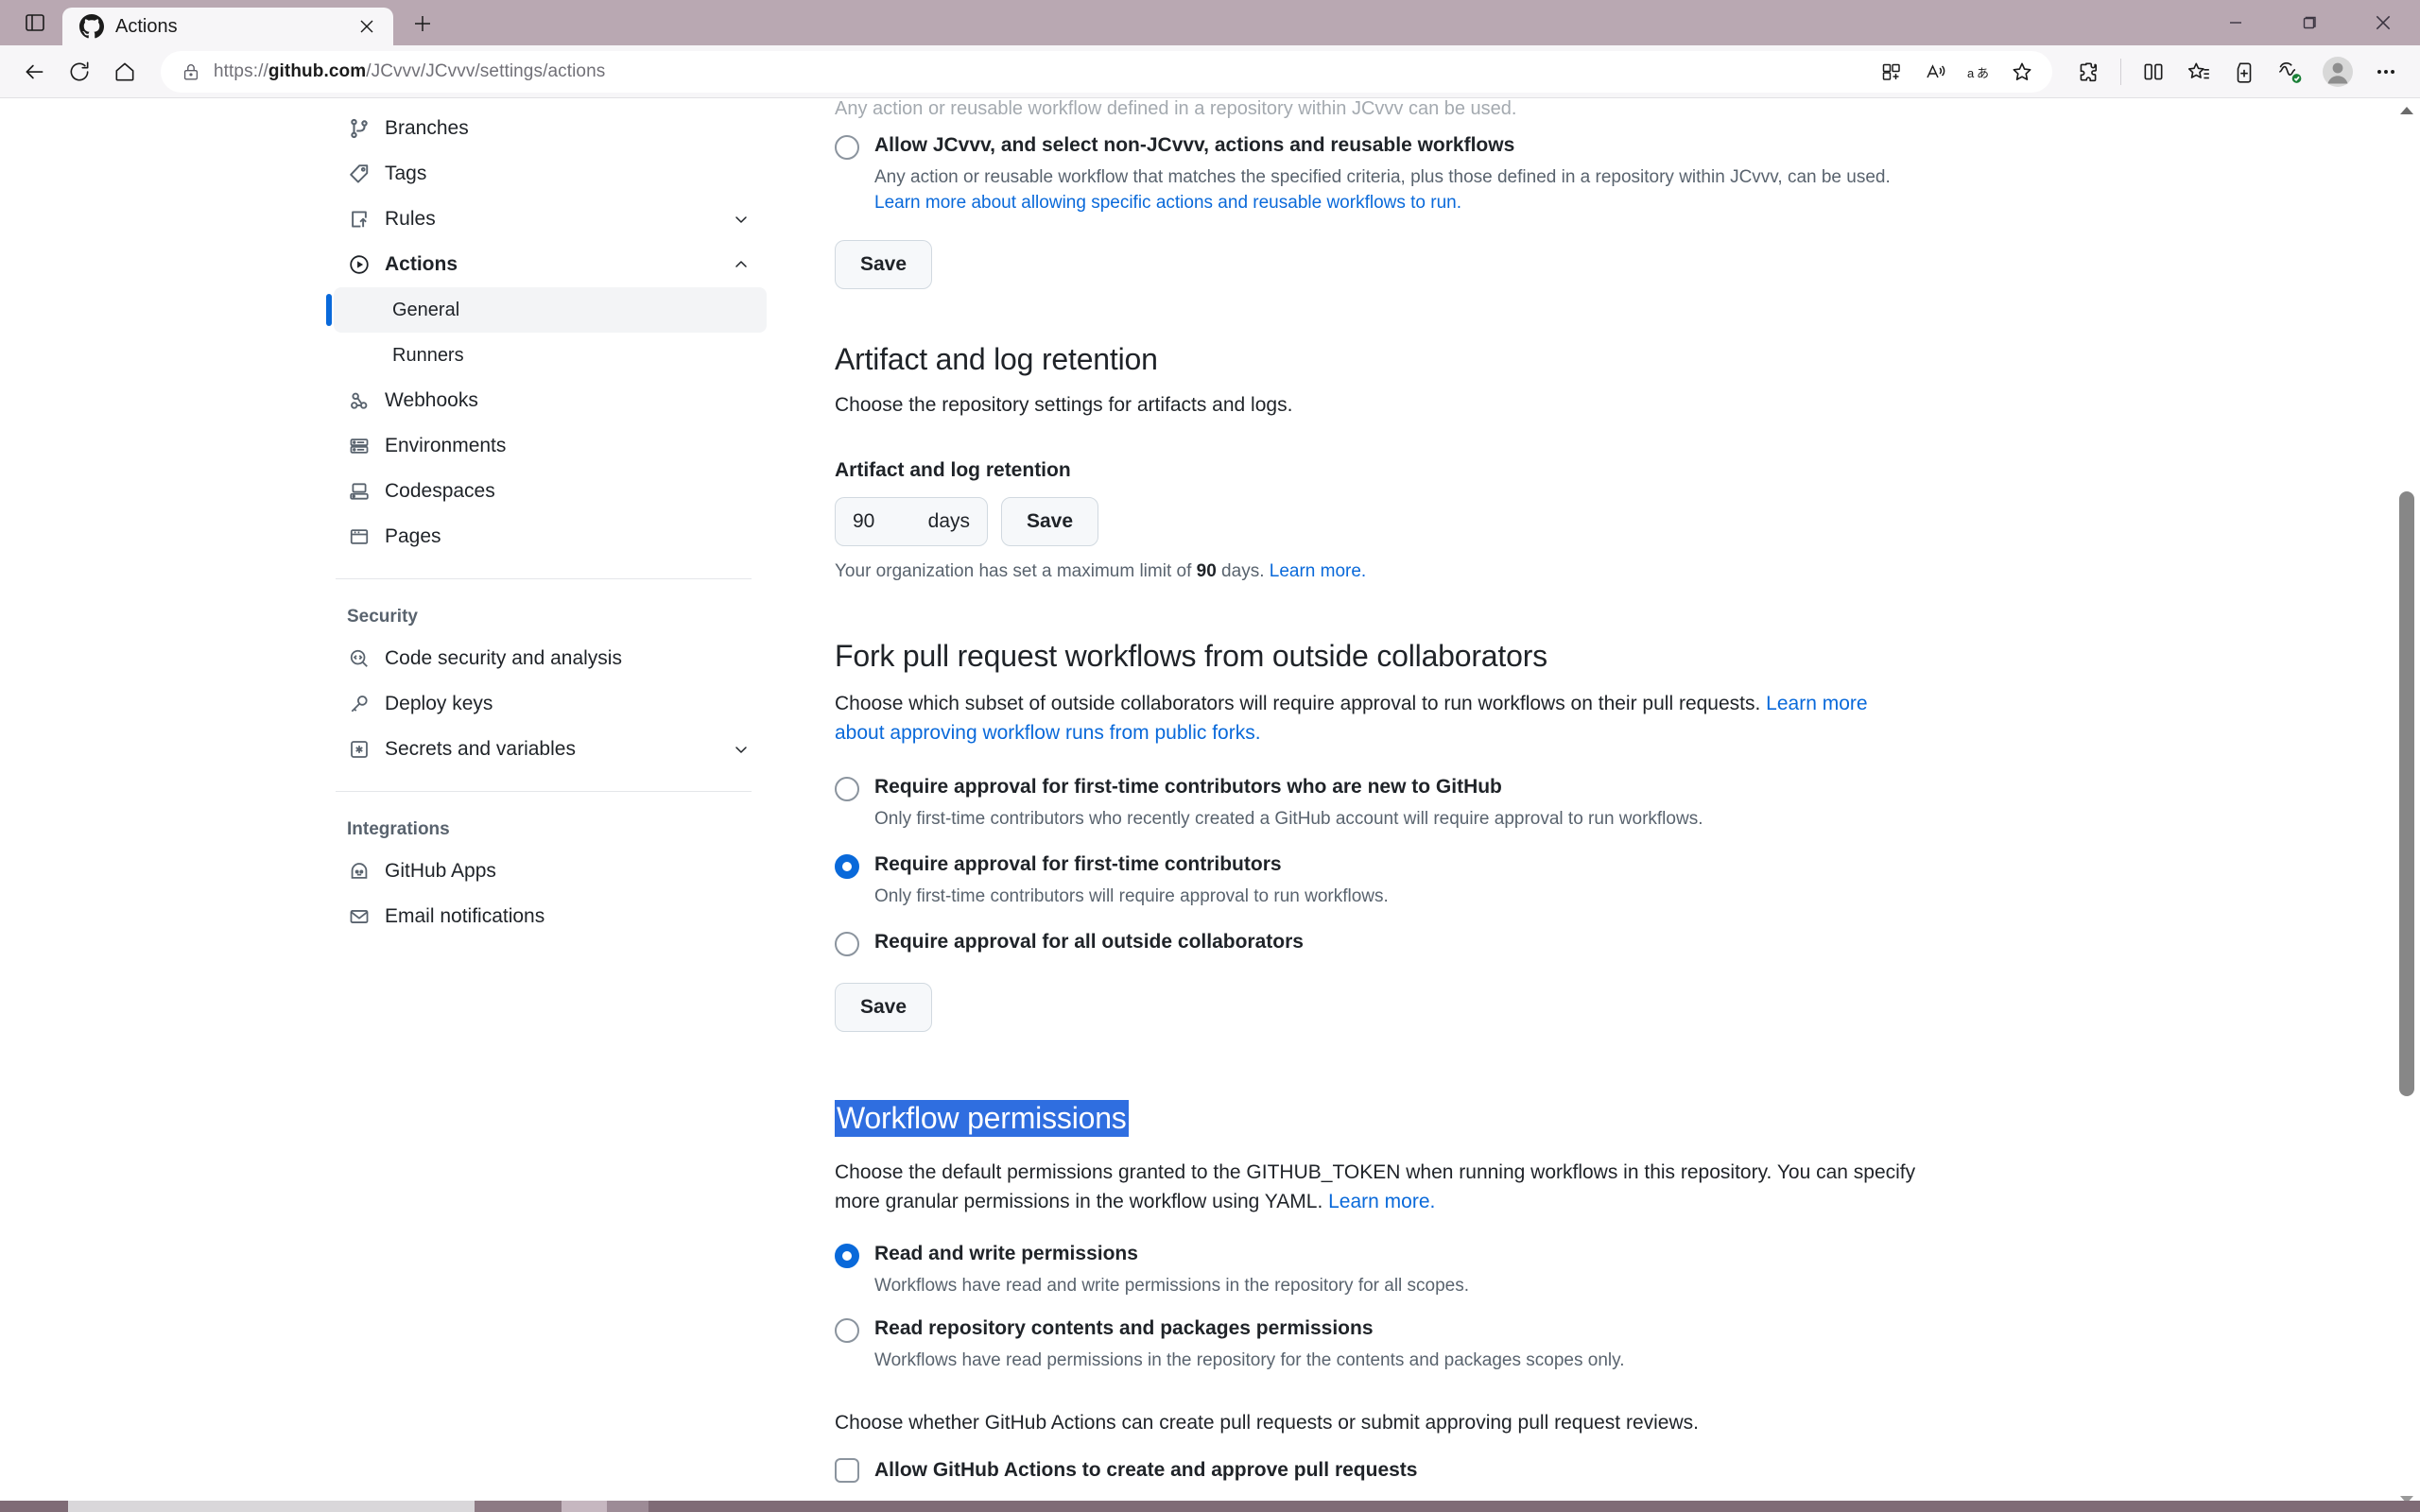 This screenshot has height=1512, width=2420. Describe the element at coordinates (546, 491) in the screenshot. I see `sidebar-item-codespaces: Codespaces` at that location.